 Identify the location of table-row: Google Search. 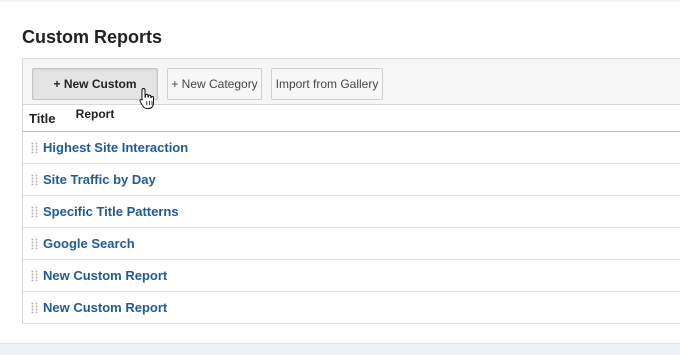
(351, 244).